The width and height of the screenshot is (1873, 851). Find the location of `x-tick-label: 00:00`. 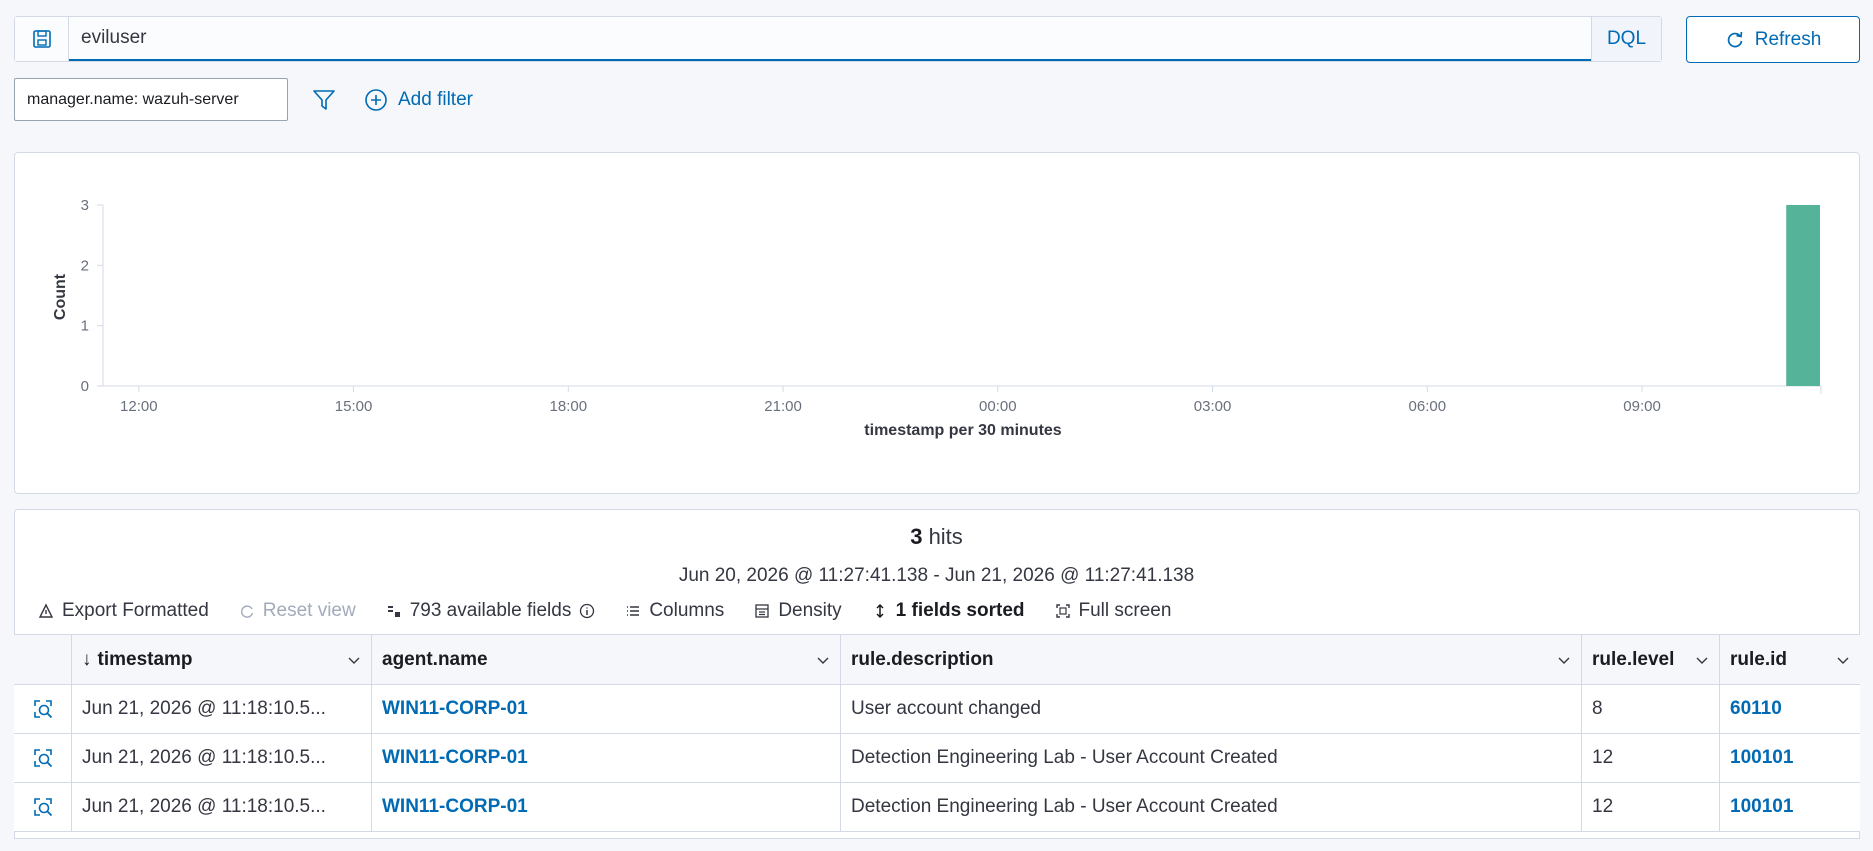

x-tick-label: 00:00 is located at coordinates (998, 406).